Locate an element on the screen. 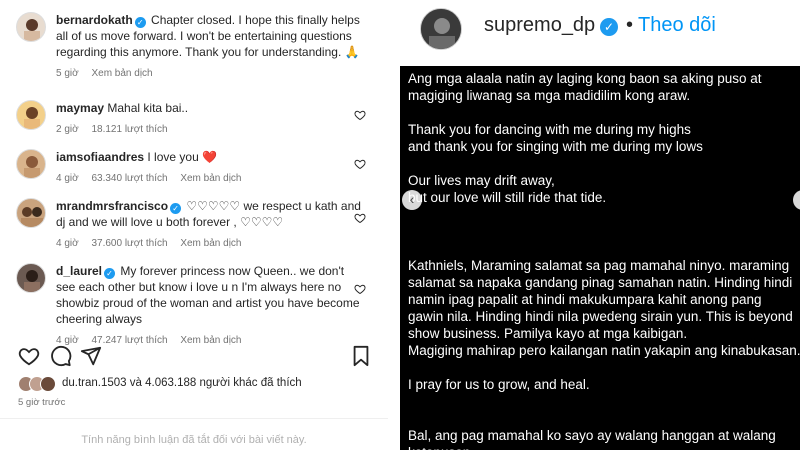 The width and height of the screenshot is (800, 450). post-line: but our love will still ride that tide. is located at coordinates (507, 197).